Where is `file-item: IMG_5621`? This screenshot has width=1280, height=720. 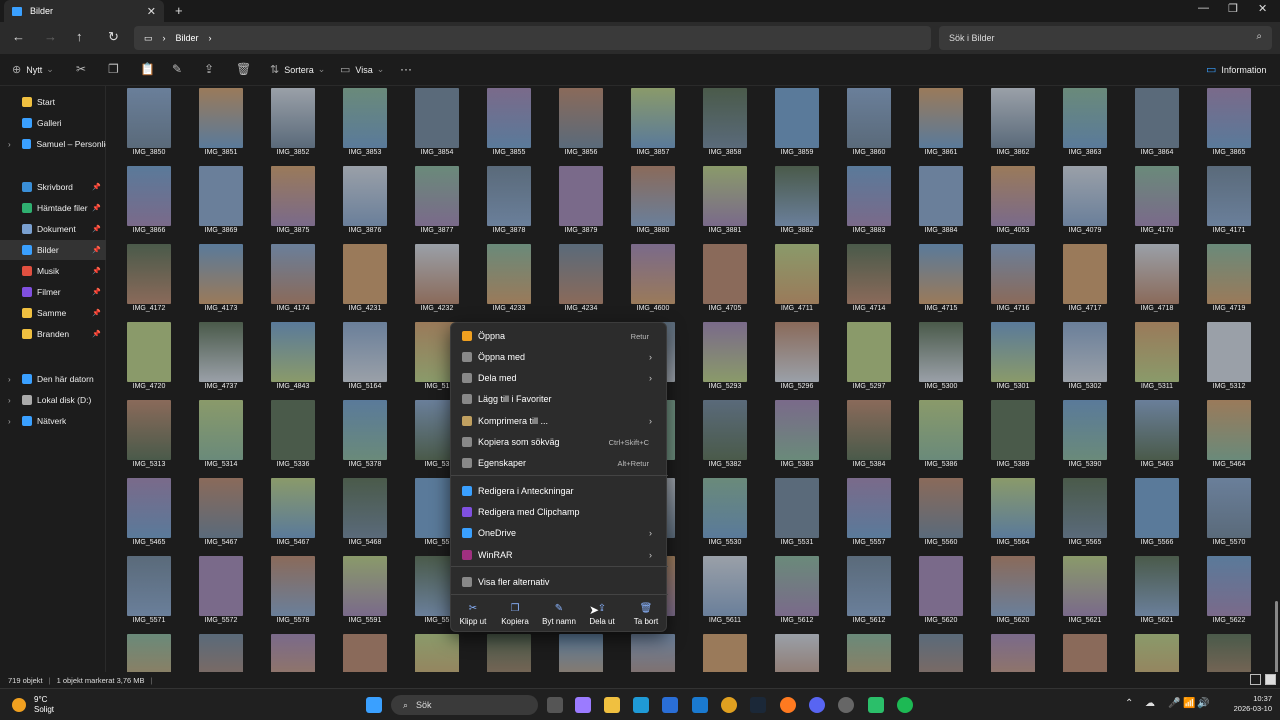 file-item: IMG_5621 is located at coordinates (1157, 593).